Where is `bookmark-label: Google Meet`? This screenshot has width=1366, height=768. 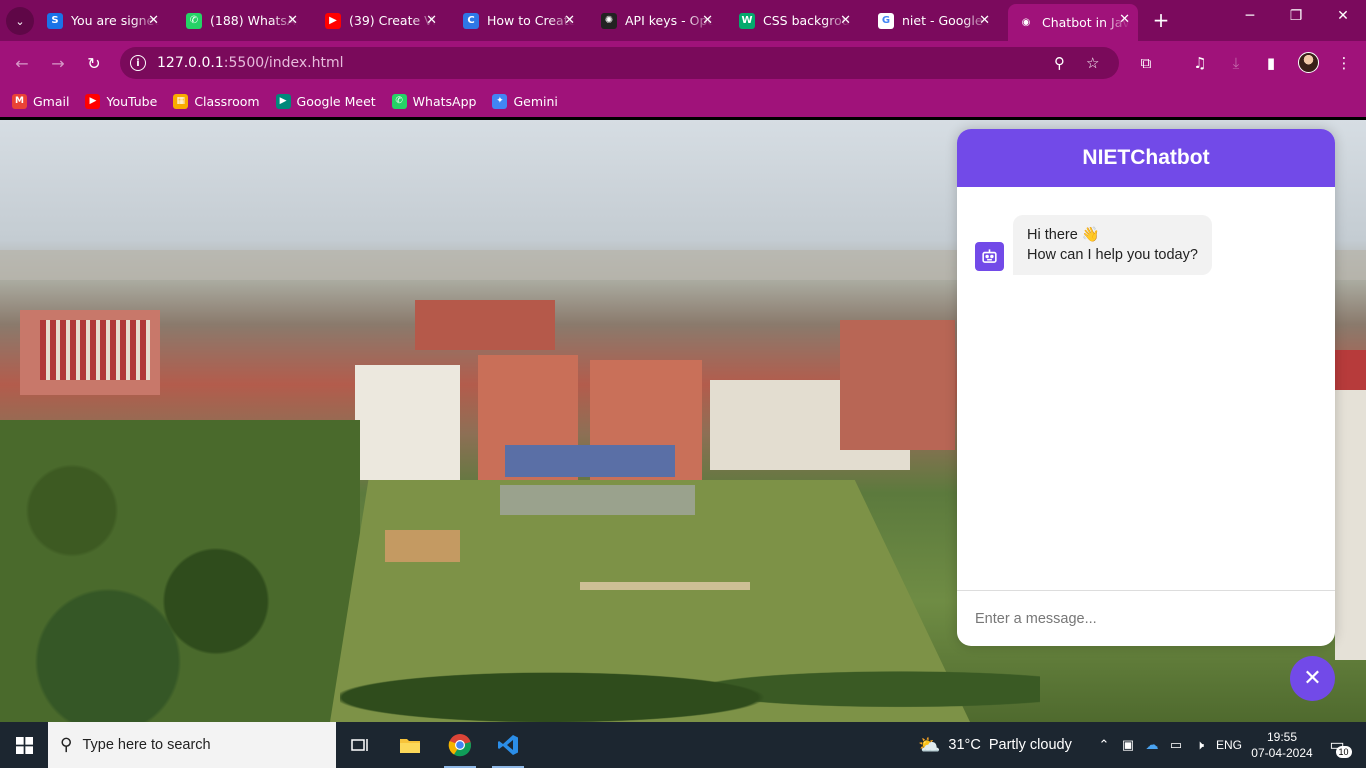
bookmark-label: Google Meet is located at coordinates (336, 101).